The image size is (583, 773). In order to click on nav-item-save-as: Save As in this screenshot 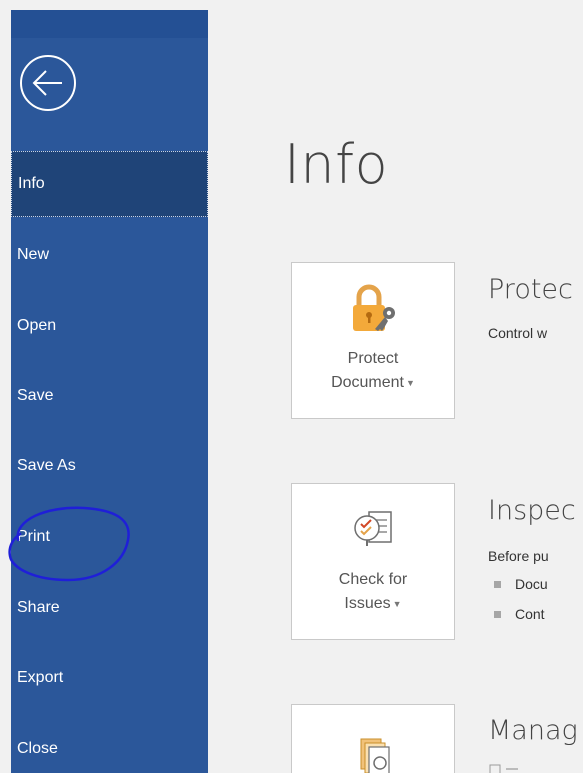, I will do `click(109, 466)`.